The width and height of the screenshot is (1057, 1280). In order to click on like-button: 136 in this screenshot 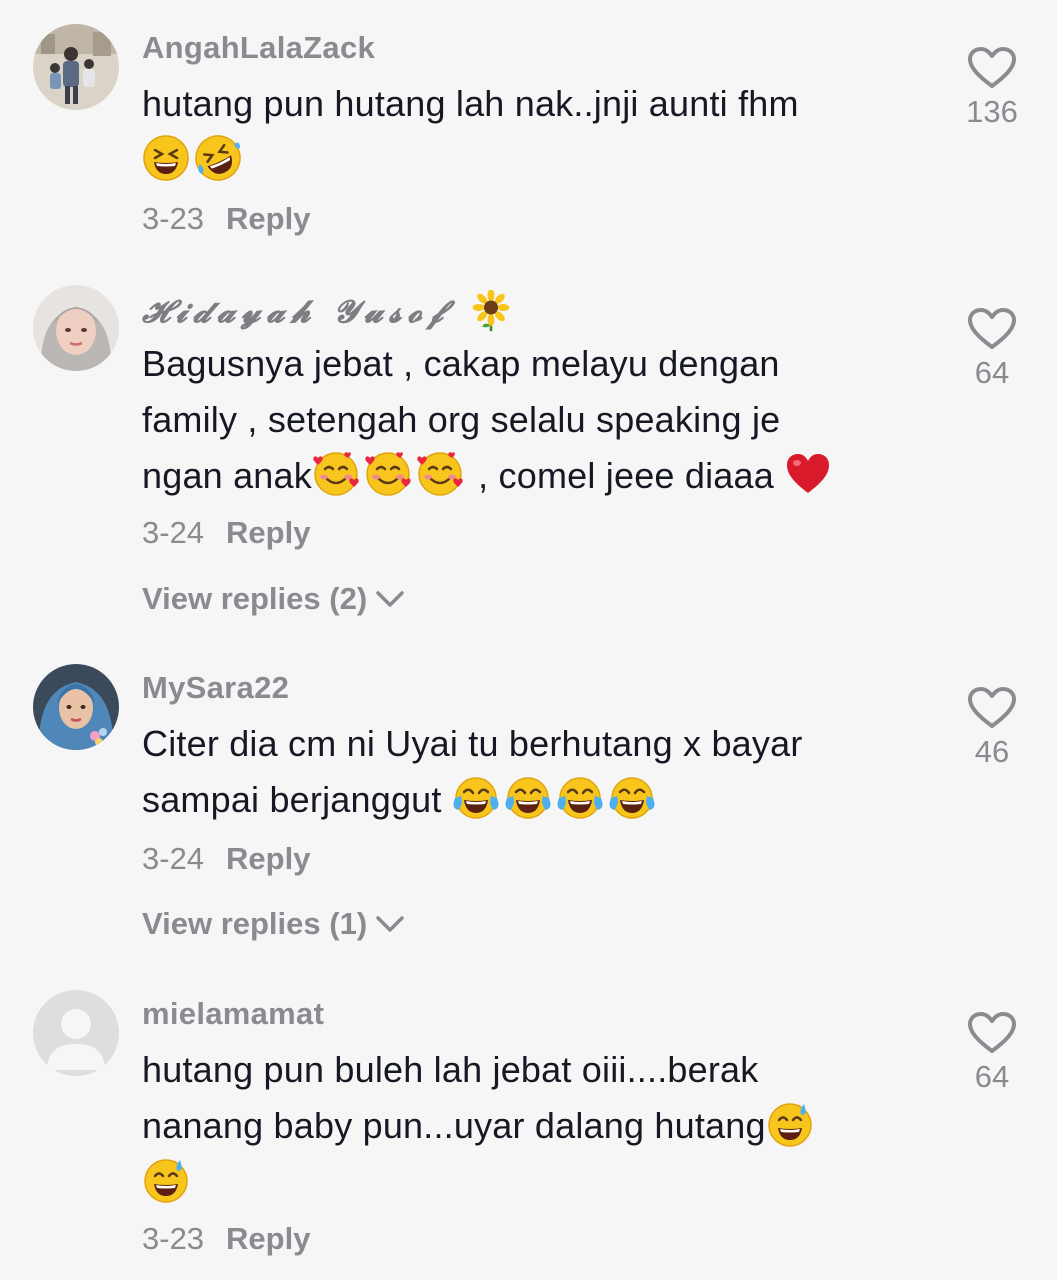, I will do `click(992, 88)`.